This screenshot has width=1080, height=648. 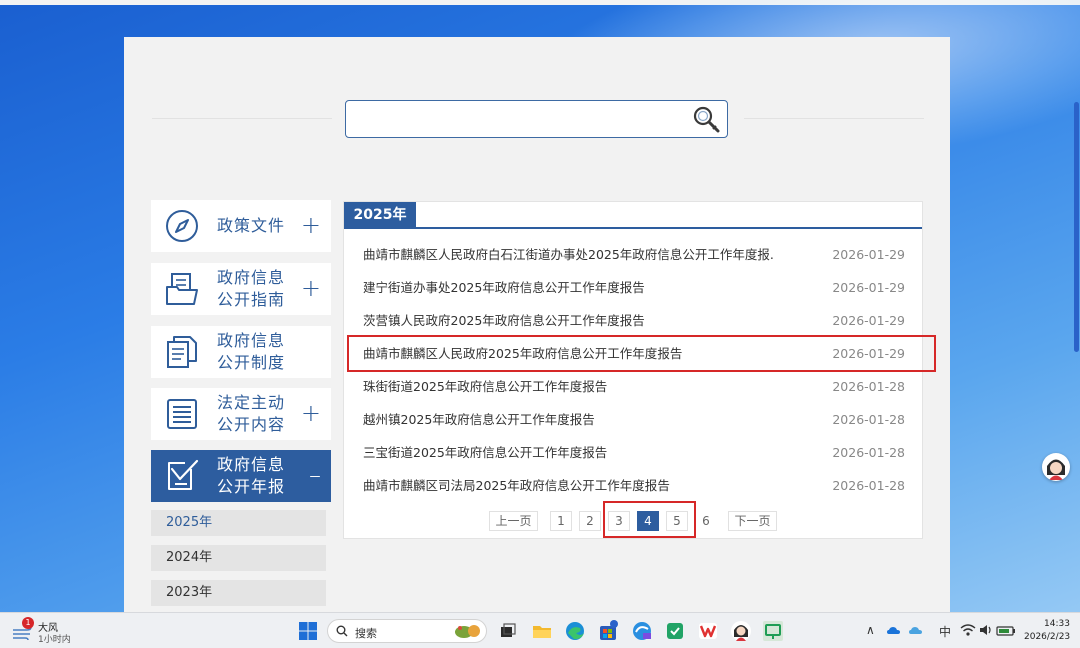 What do you see at coordinates (894, 630) in the screenshot?
I see `onedrive-icon` at bounding box center [894, 630].